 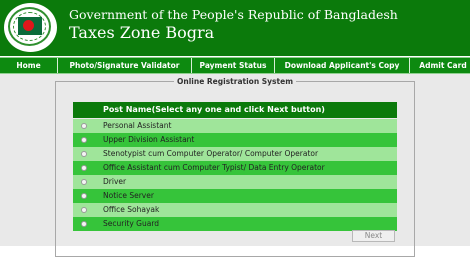 I want to click on emblem-flag, so click(x=30, y=26).